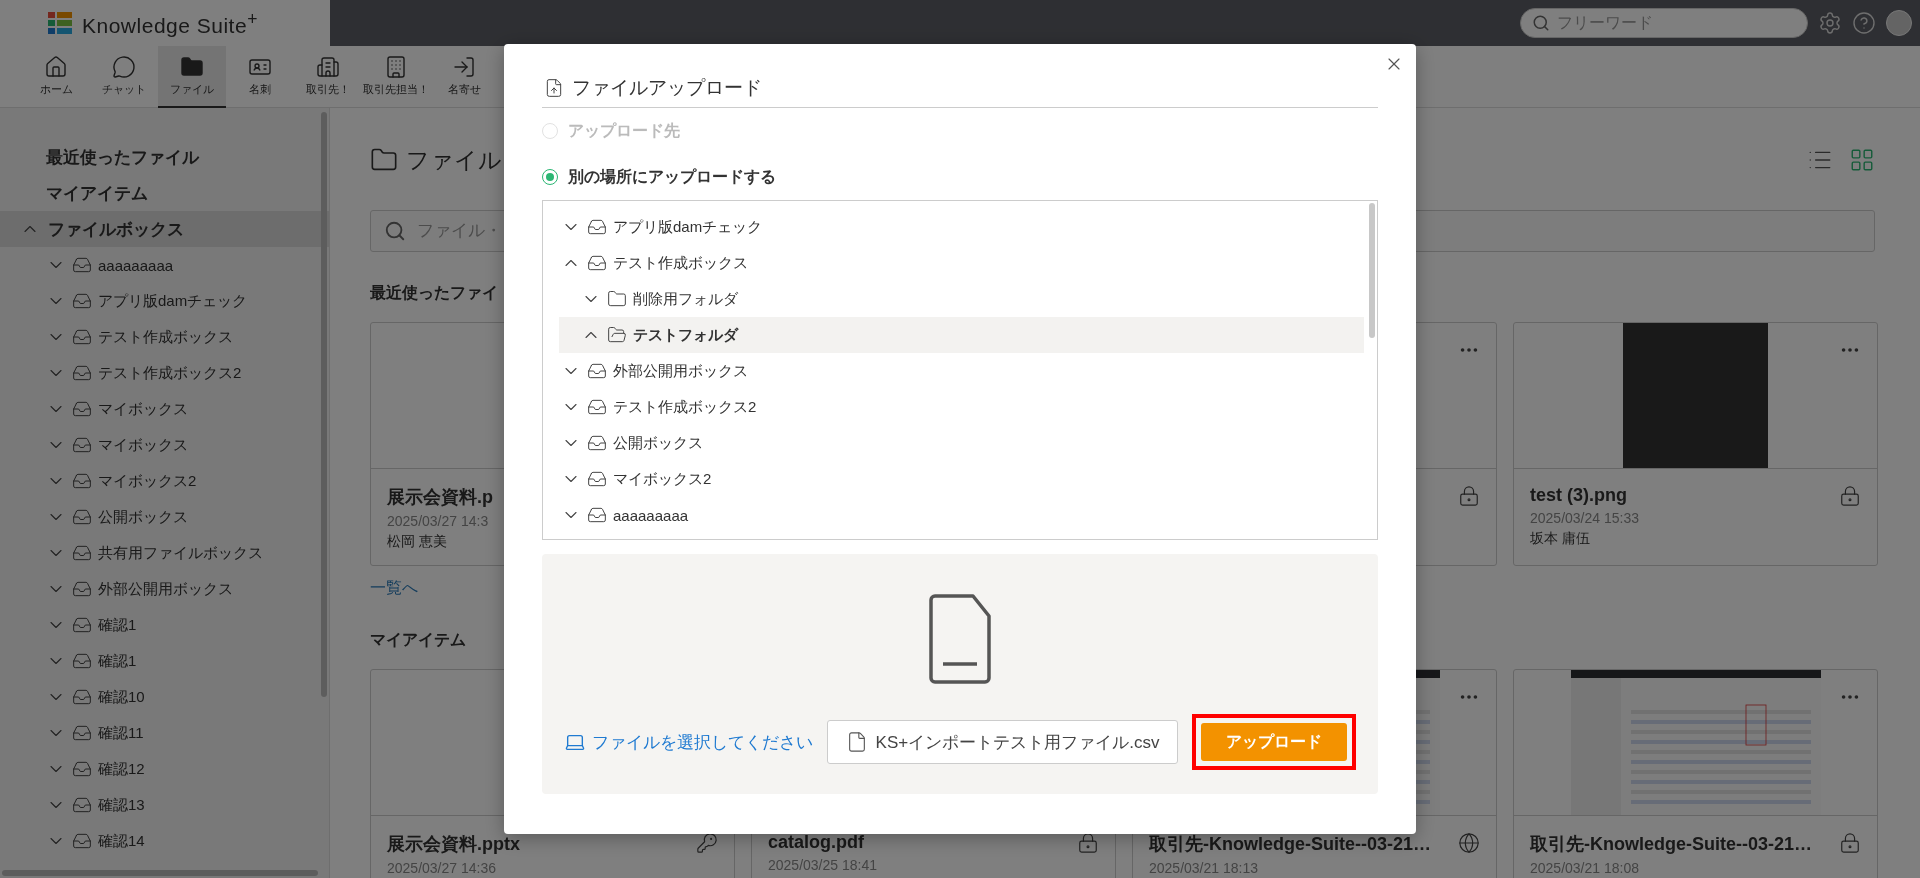  Describe the element at coordinates (961, 335) in the screenshot. I see `tree-item: テストフォルダ` at that location.